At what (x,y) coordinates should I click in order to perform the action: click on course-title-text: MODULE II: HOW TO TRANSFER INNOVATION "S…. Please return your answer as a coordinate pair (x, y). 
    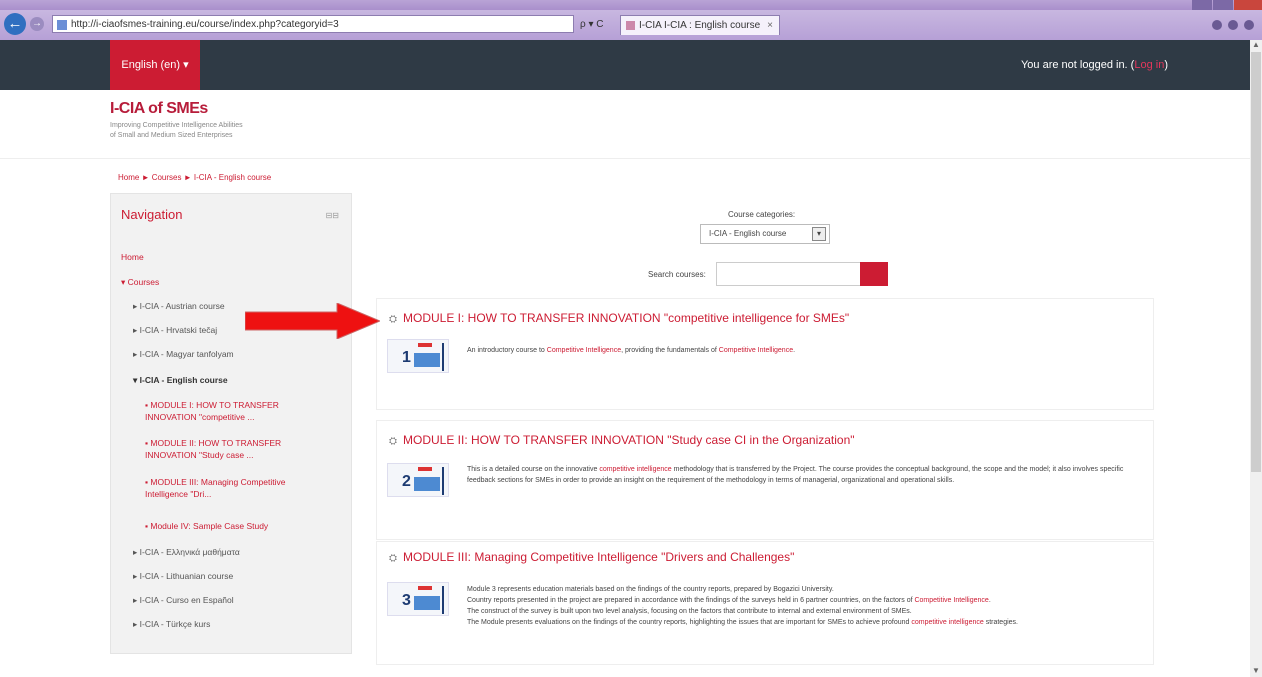
    Looking at the image, I should click on (629, 440).